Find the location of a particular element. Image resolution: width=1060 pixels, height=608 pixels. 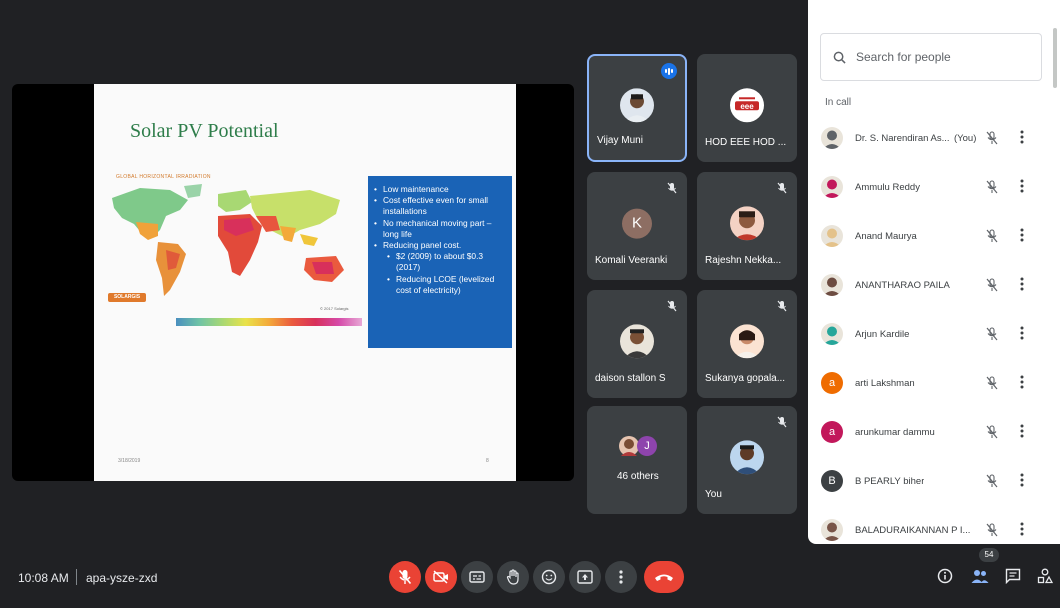

panel-scrollbar is located at coordinates (1055, 58).